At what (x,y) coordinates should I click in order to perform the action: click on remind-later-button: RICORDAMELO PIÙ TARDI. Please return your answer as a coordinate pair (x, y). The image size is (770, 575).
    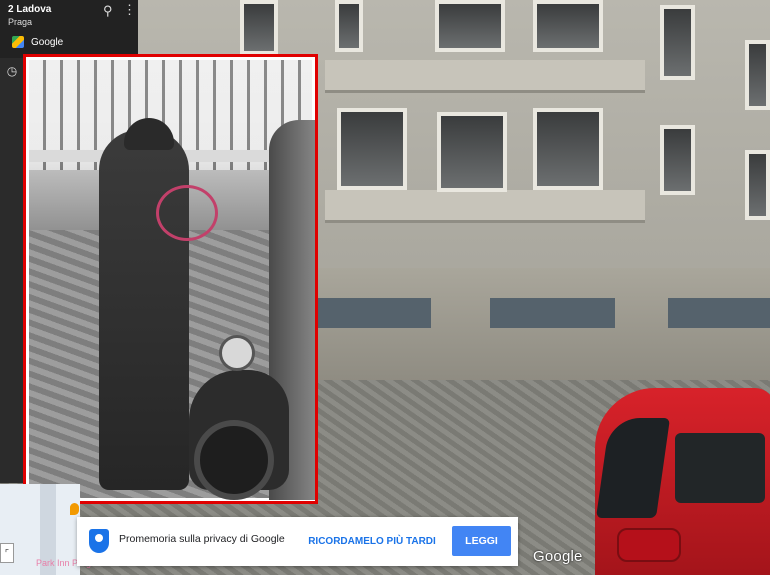
    Looking at the image, I should click on (372, 541).